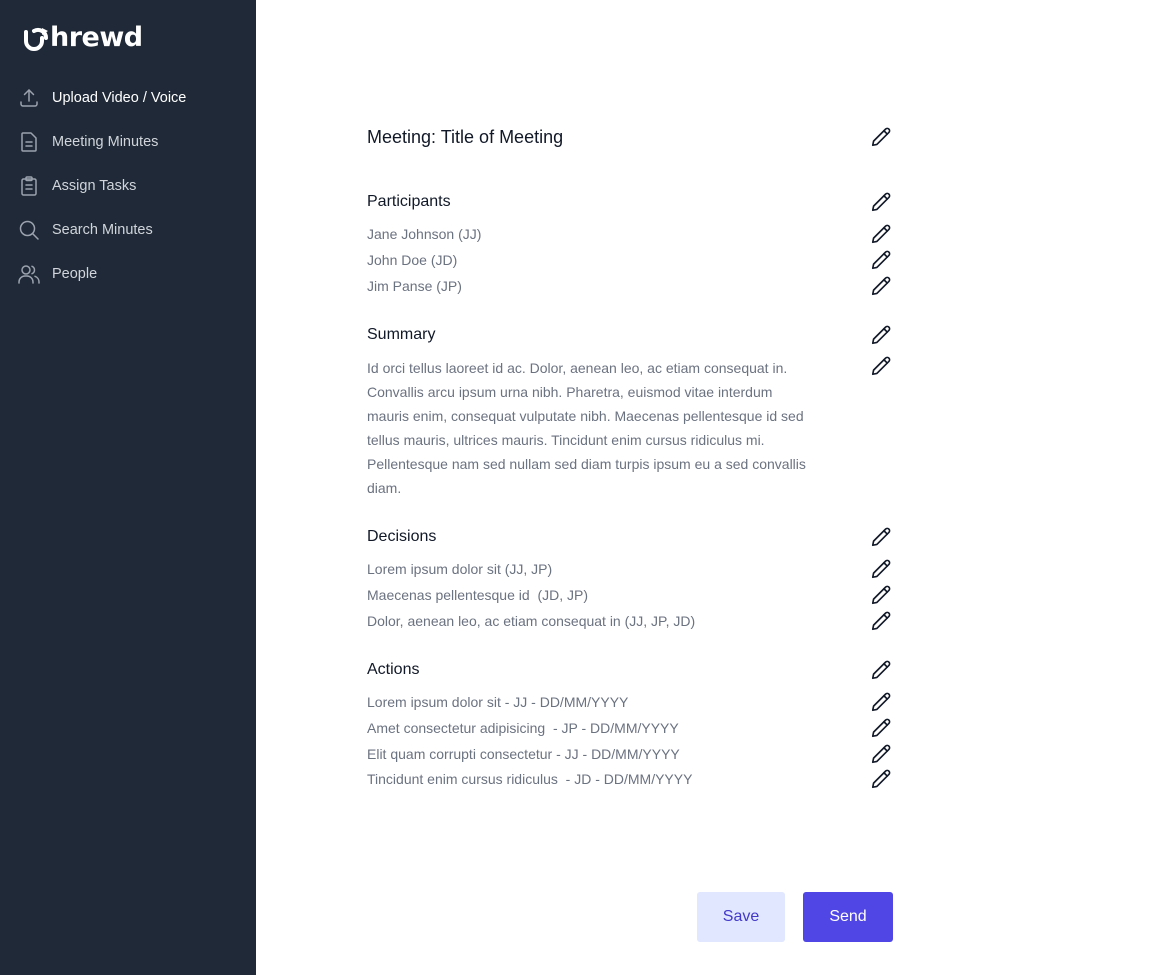  I want to click on sidebar-item-label: Search Minutes, so click(102, 230).